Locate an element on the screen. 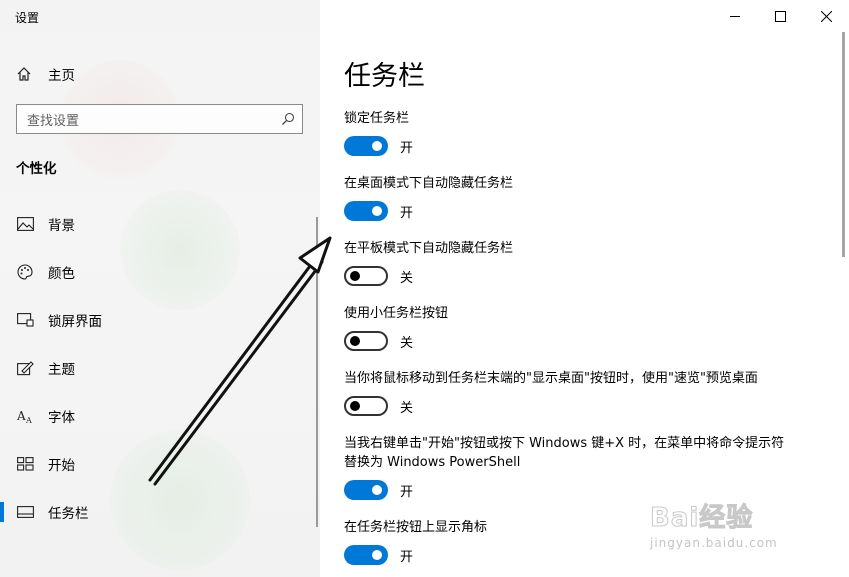  setting-small-buttons: 使用小任务栏按钮 关 is located at coordinates (569, 327).